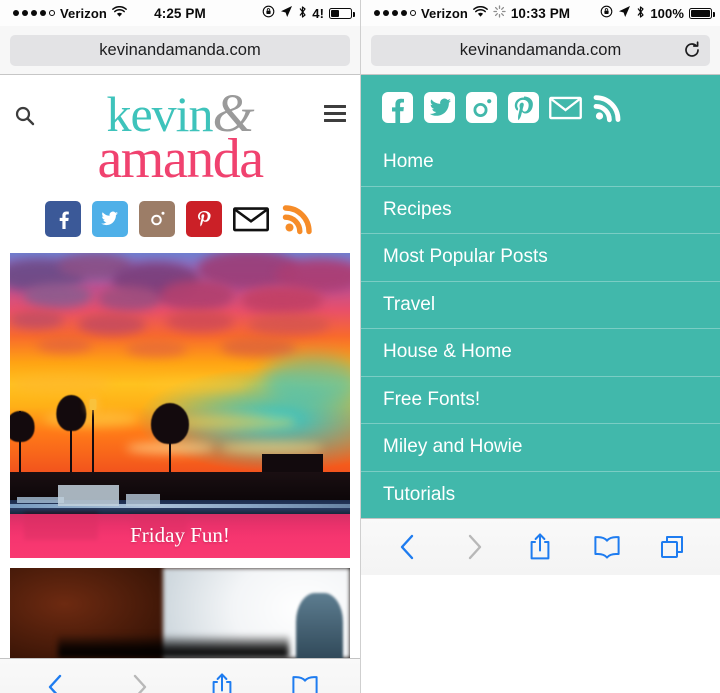 This screenshot has height=693, width=720. I want to click on menu-item-home: Home, so click(540, 162).